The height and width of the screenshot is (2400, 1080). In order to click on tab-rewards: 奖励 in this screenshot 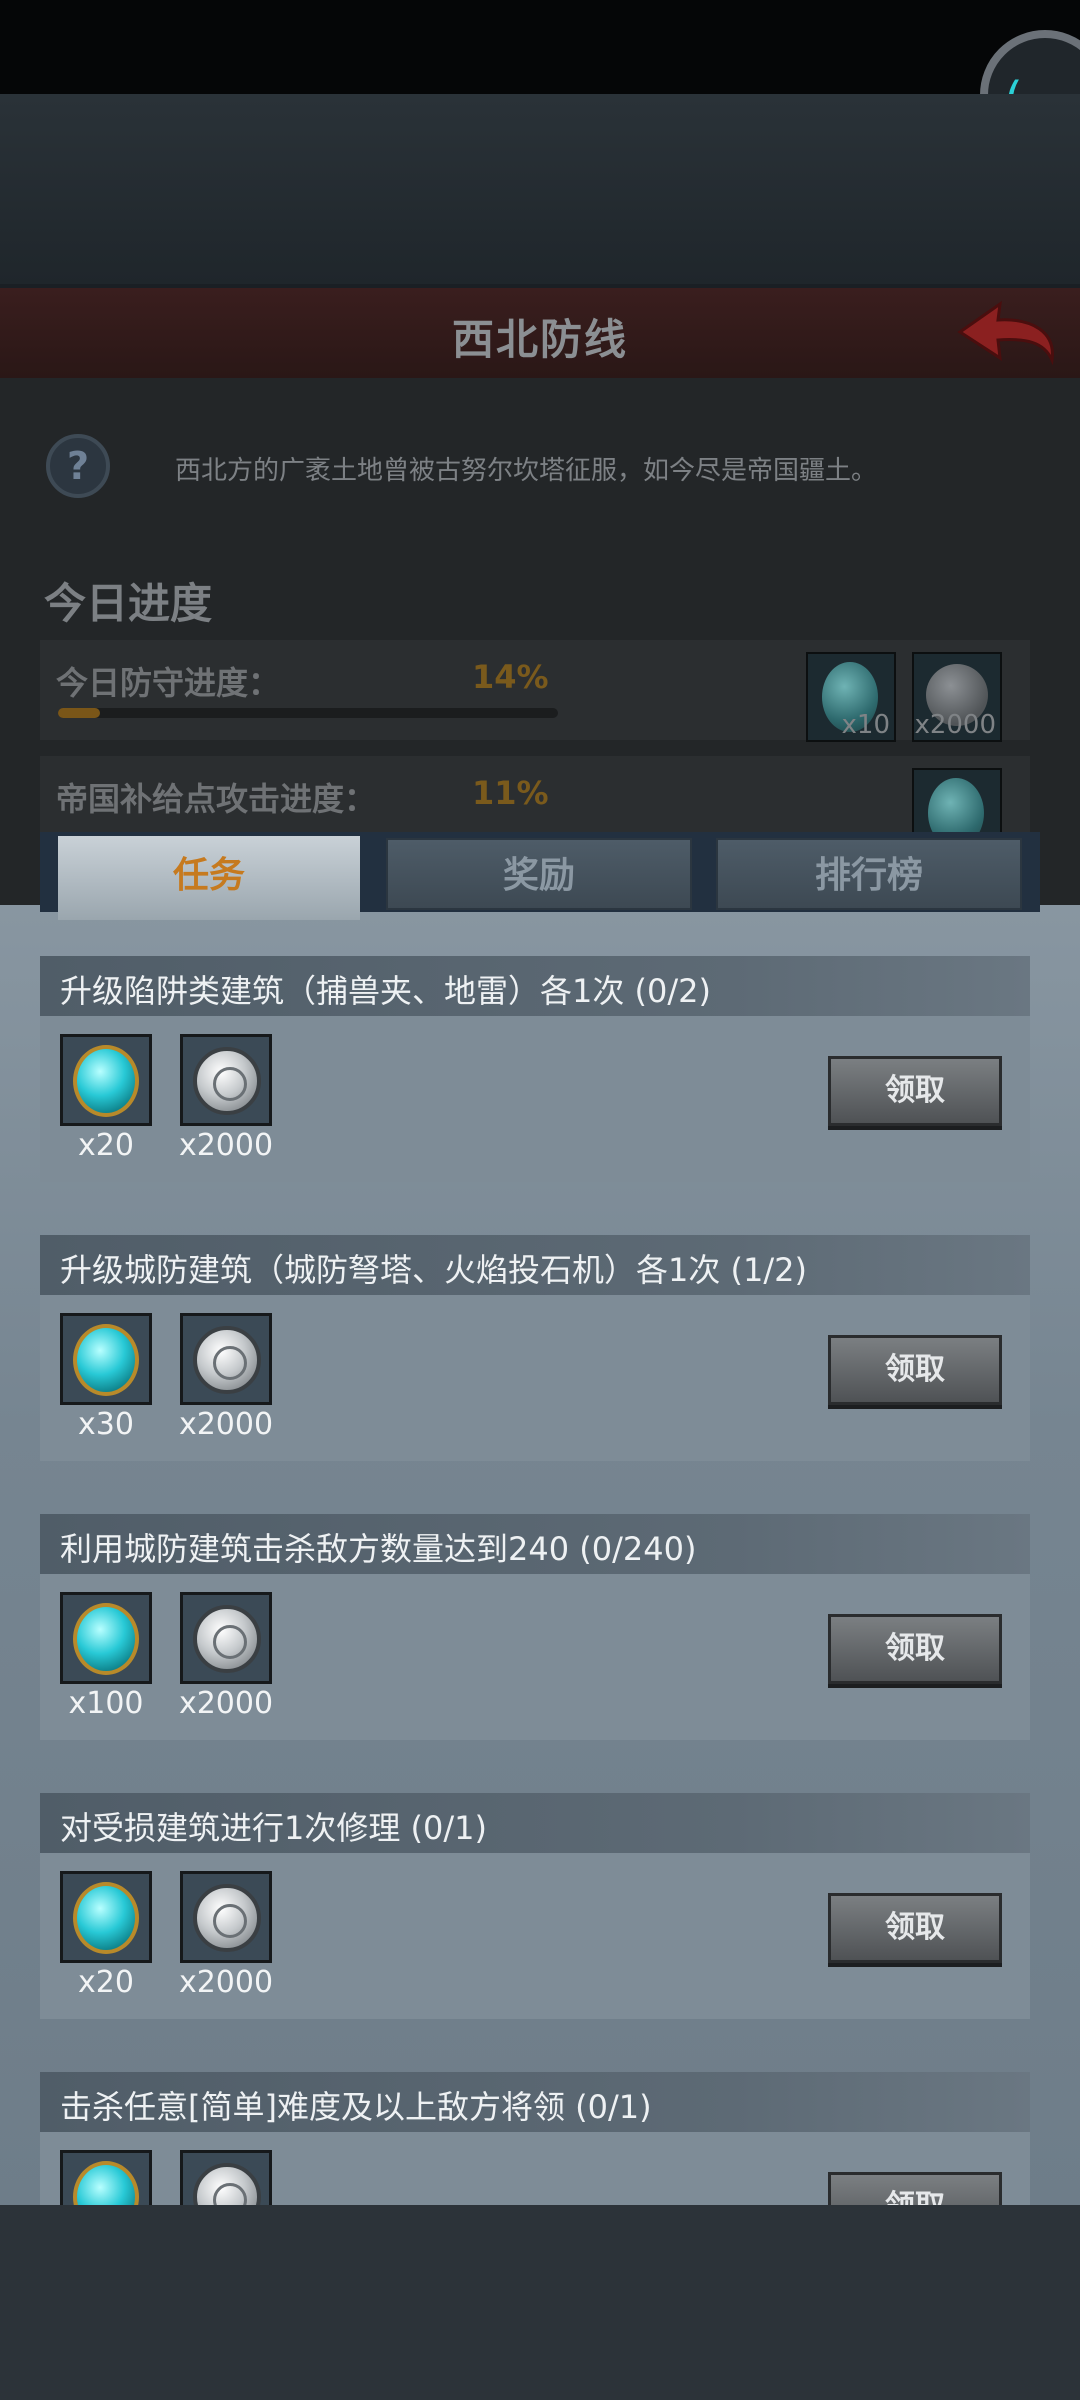, I will do `click(539, 874)`.